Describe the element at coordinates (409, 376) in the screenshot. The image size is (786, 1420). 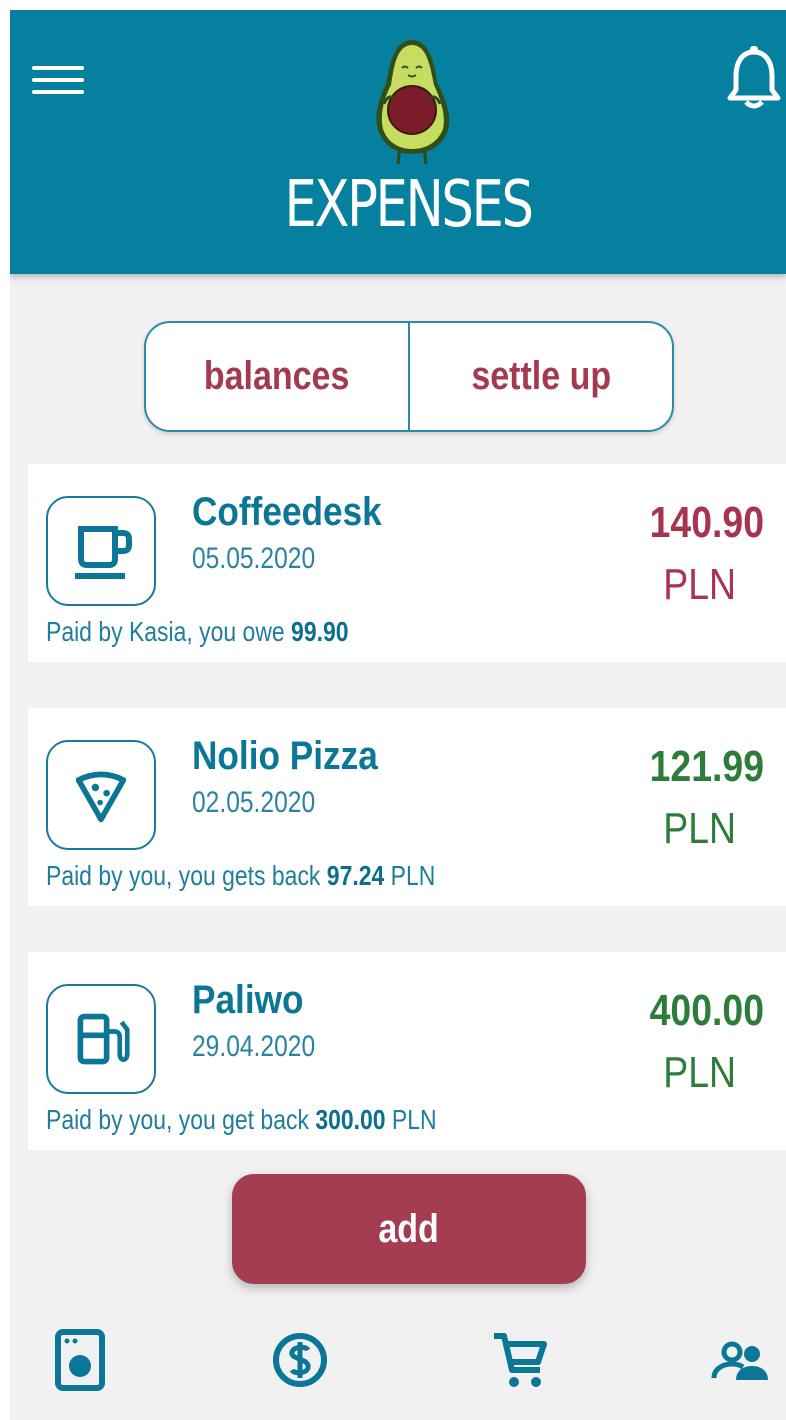
I see `segmented-control: balances settle up` at that location.